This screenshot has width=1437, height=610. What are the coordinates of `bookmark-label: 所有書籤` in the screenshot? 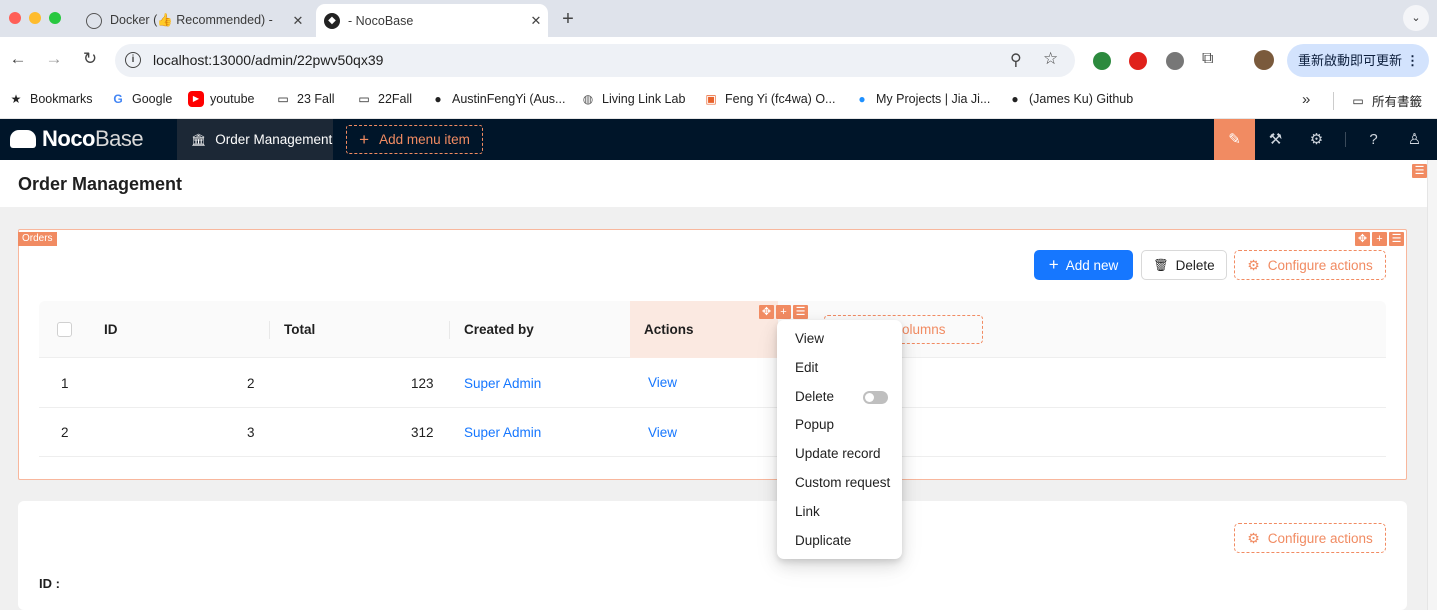 It's located at (1397, 102).